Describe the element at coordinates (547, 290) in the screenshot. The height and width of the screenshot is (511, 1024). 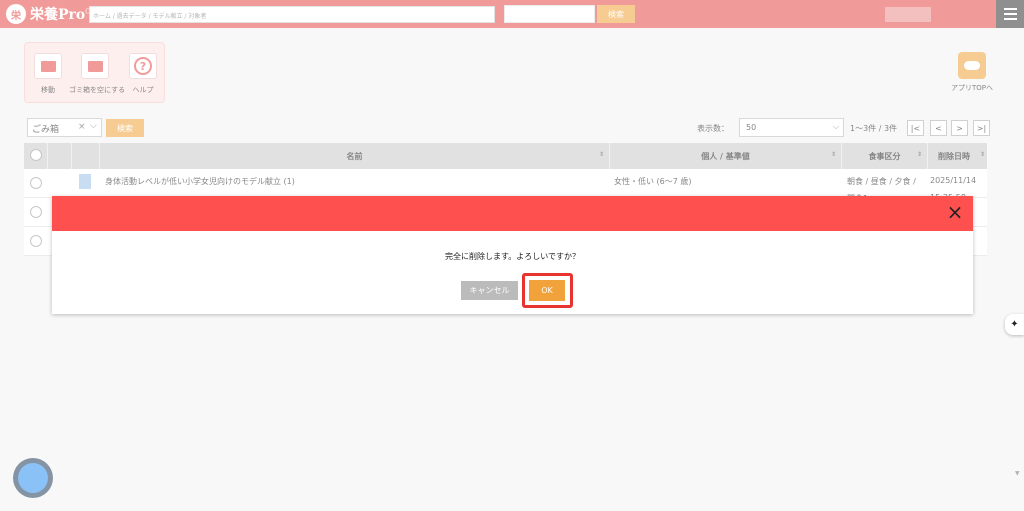
I see `ok-button: OK` at that location.